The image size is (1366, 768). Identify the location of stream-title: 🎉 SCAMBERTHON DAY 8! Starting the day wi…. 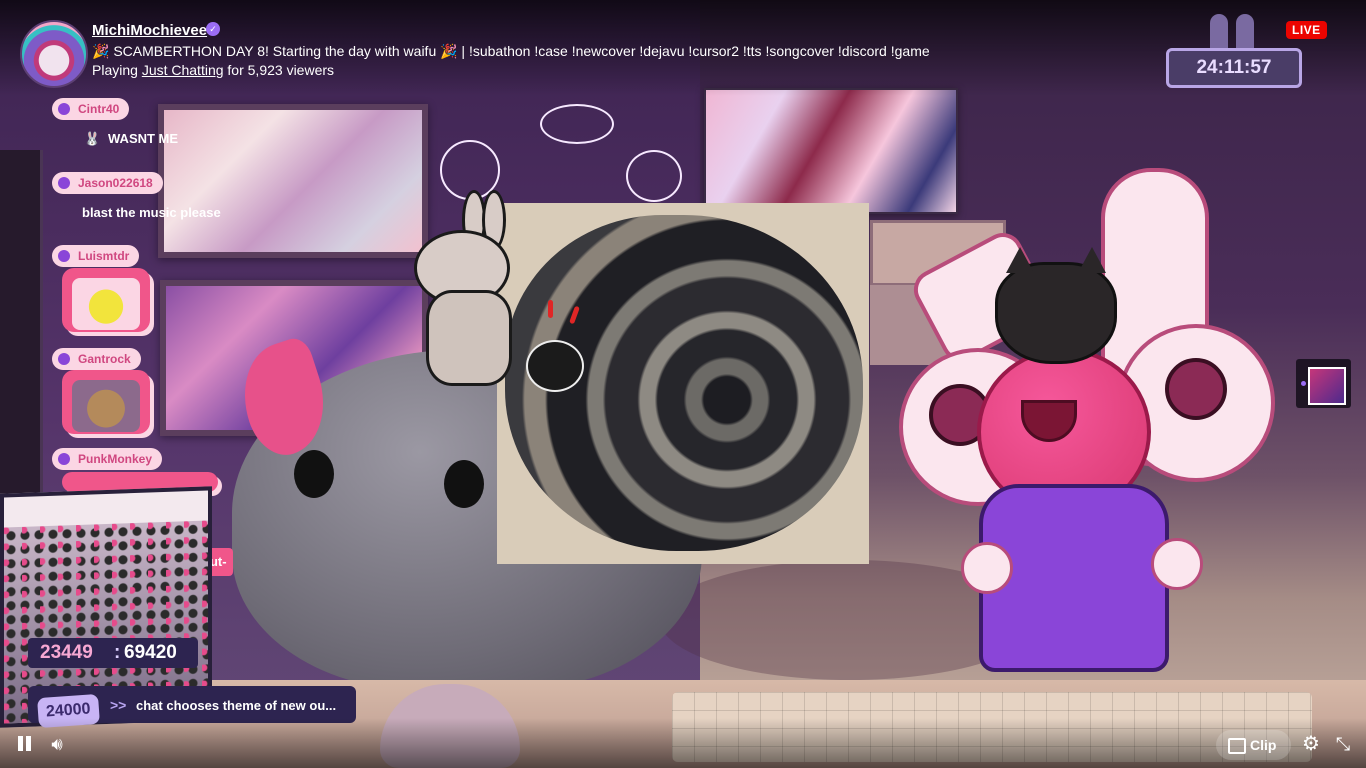
(511, 51).